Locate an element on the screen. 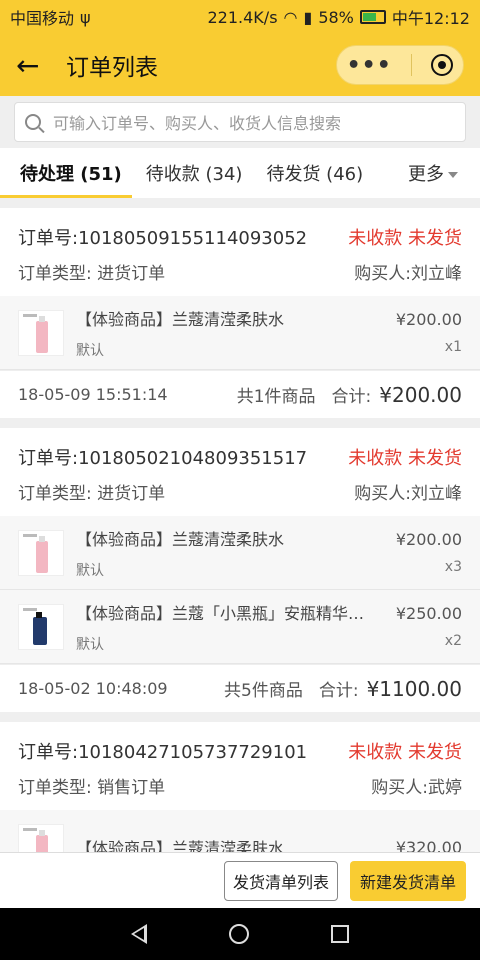  system-back-icon is located at coordinates (139, 934).